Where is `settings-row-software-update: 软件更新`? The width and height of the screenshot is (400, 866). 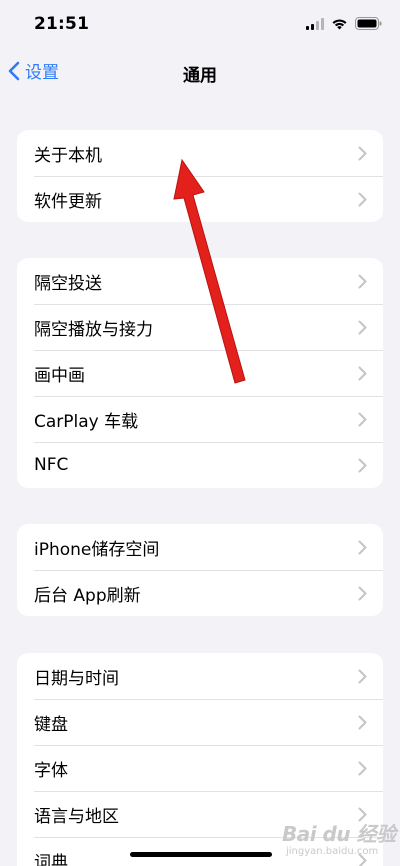
settings-row-software-update: 软件更新 is located at coordinates (200, 199).